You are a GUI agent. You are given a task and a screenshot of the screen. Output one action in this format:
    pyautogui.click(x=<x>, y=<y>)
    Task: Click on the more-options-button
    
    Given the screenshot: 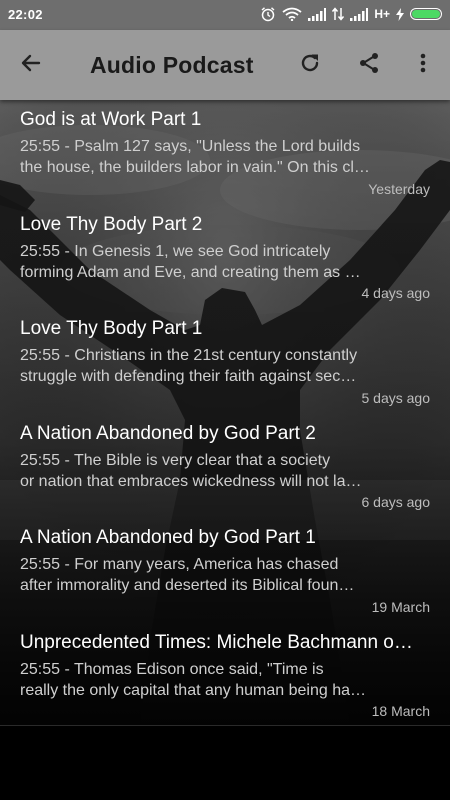 What is the action you would take?
    pyautogui.click(x=423, y=65)
    